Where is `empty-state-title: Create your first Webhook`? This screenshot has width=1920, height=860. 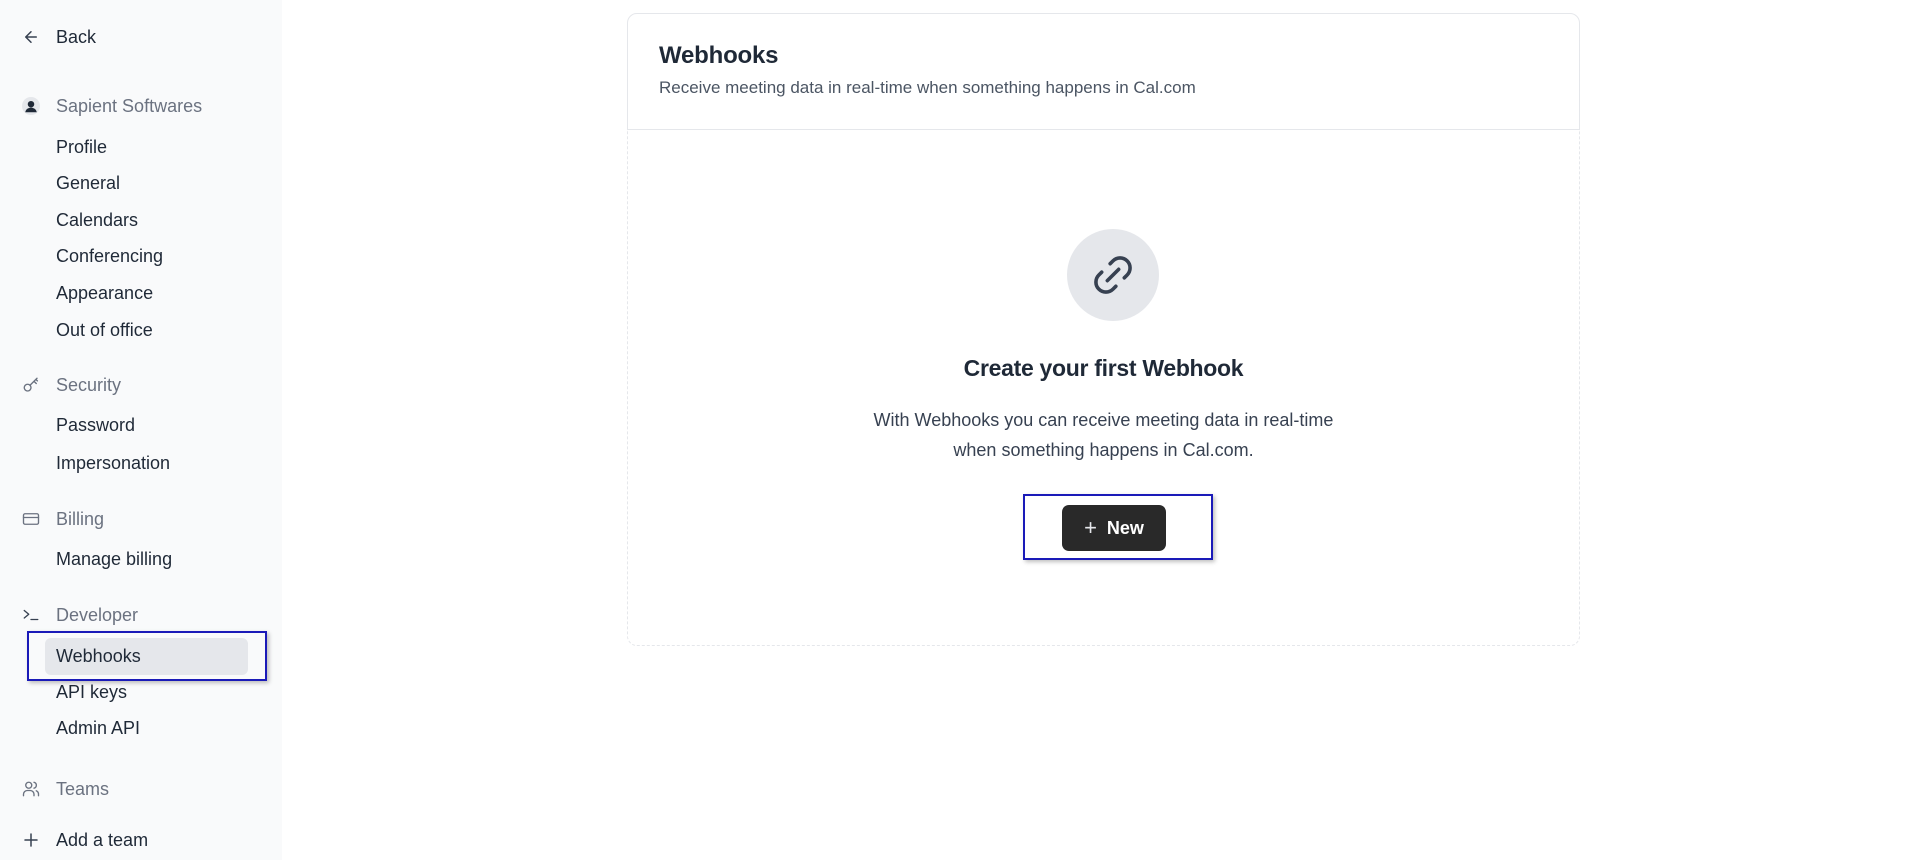
empty-state-title: Create your first Webhook is located at coordinates (1103, 368).